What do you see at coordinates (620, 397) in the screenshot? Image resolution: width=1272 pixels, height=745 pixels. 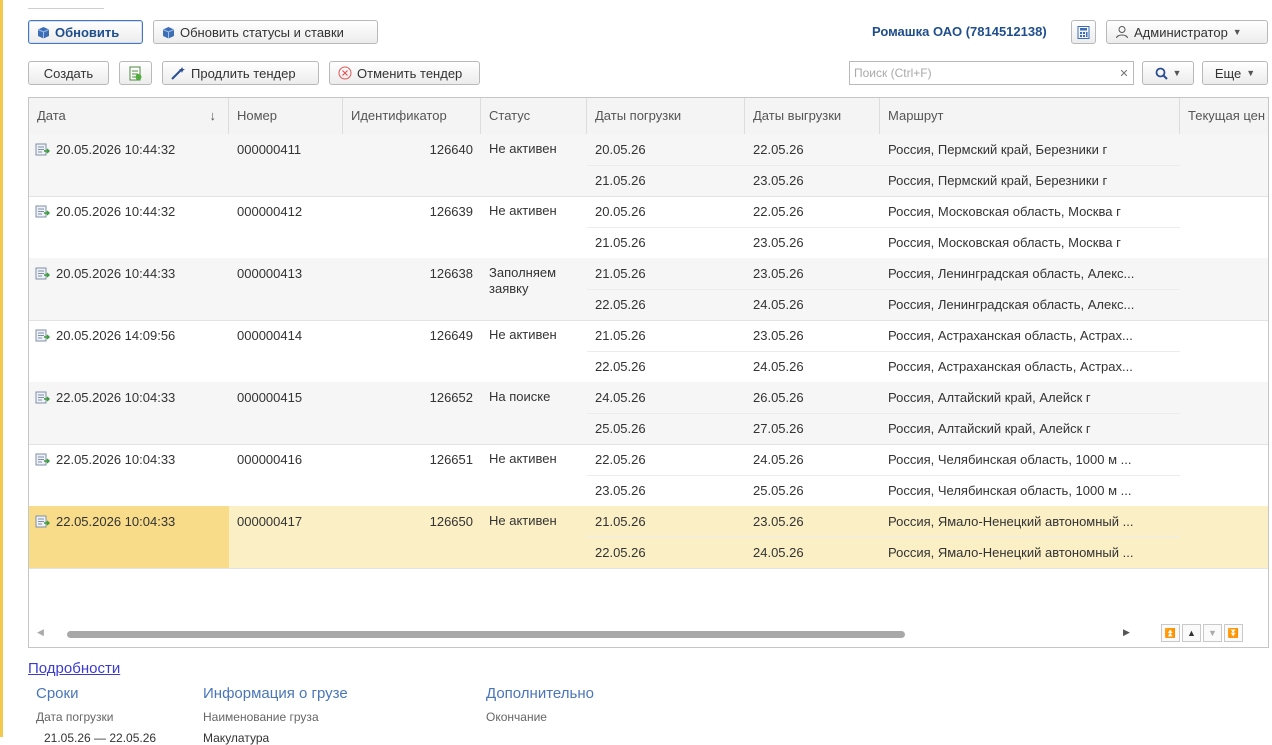 I see `load-date-cell: 24.05.26` at bounding box center [620, 397].